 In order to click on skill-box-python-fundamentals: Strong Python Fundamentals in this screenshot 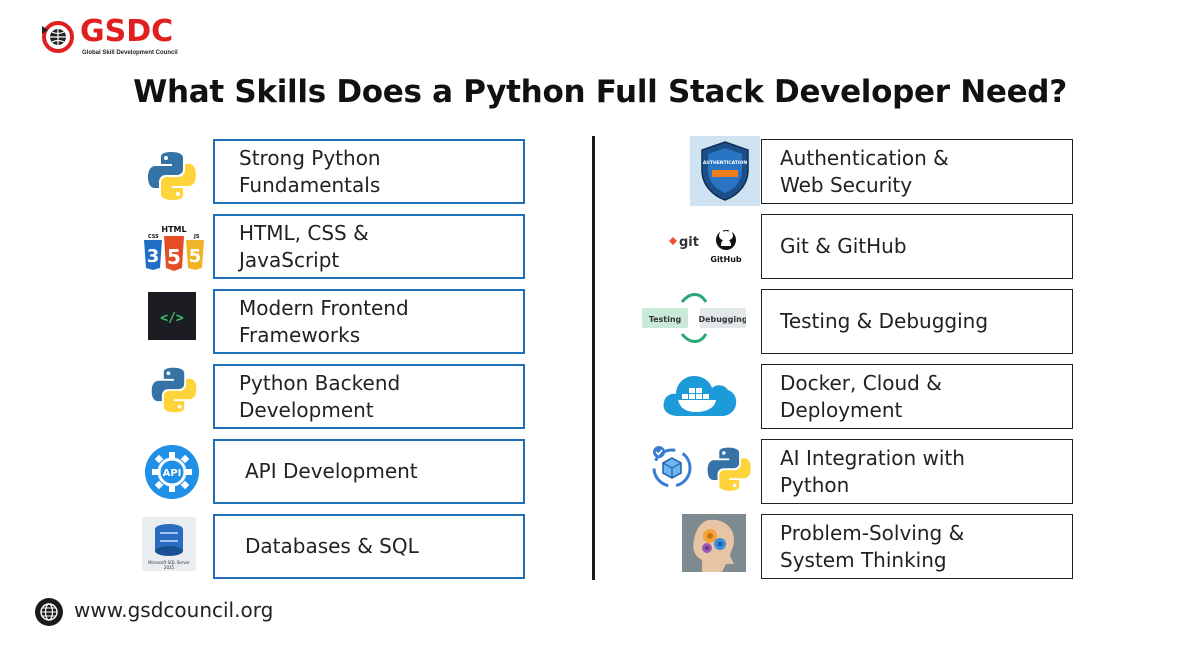, I will do `click(369, 171)`.